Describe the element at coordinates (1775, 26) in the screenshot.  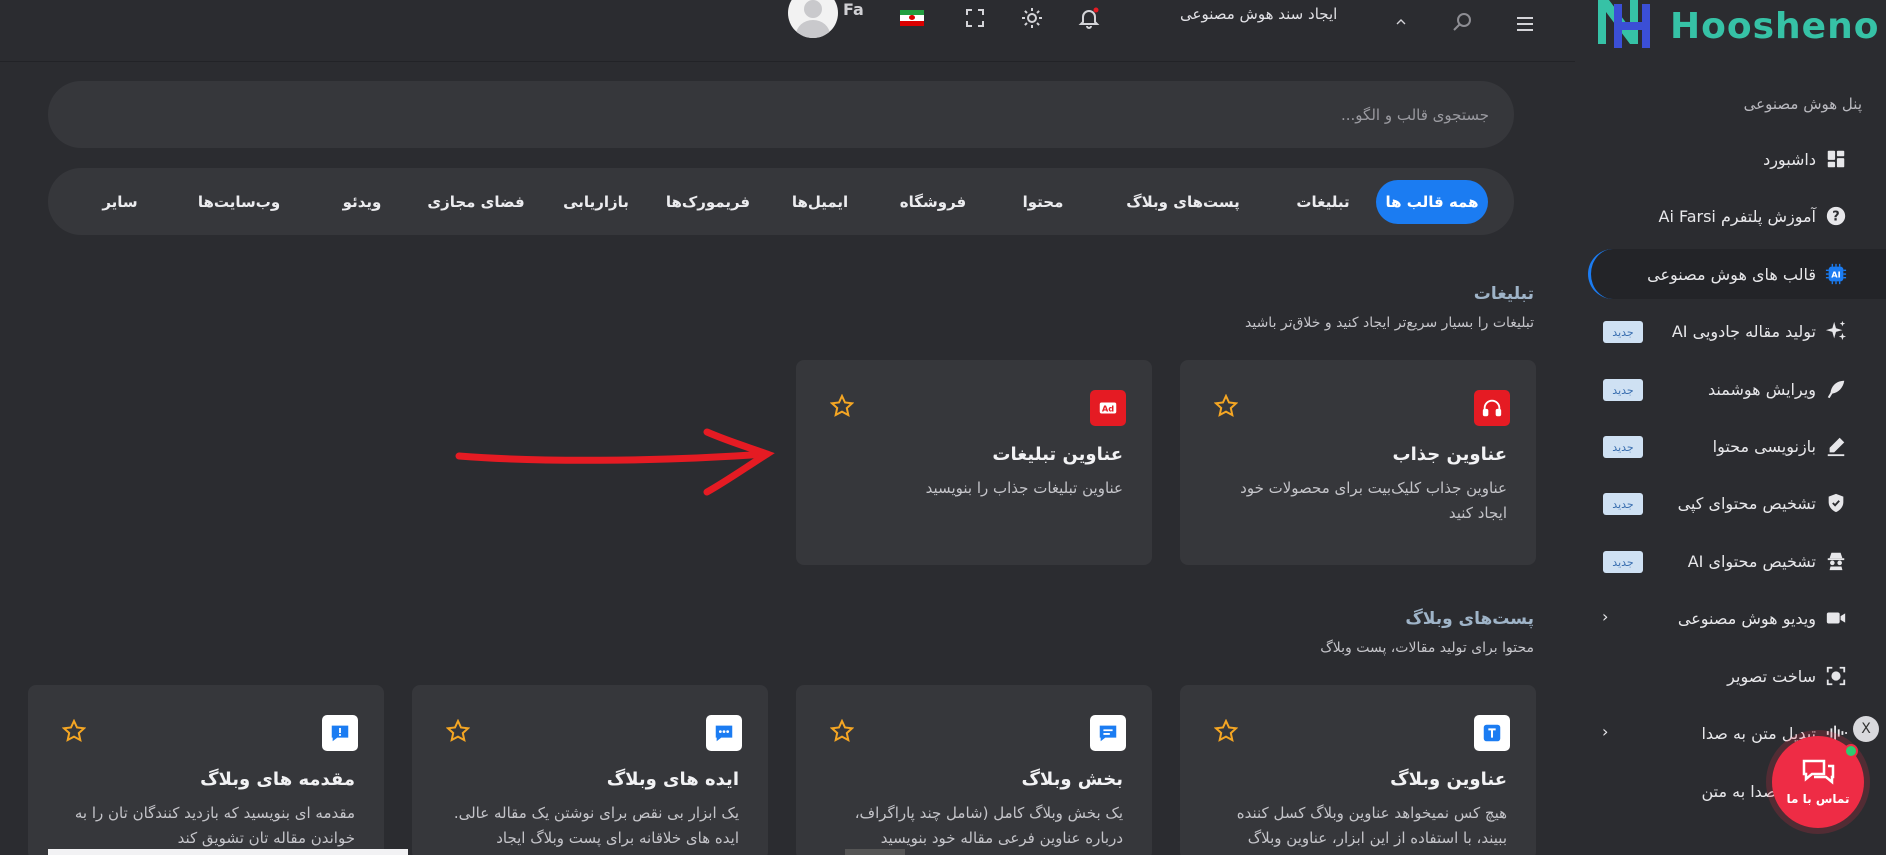
I see `logo-text: Hoosheno` at that location.